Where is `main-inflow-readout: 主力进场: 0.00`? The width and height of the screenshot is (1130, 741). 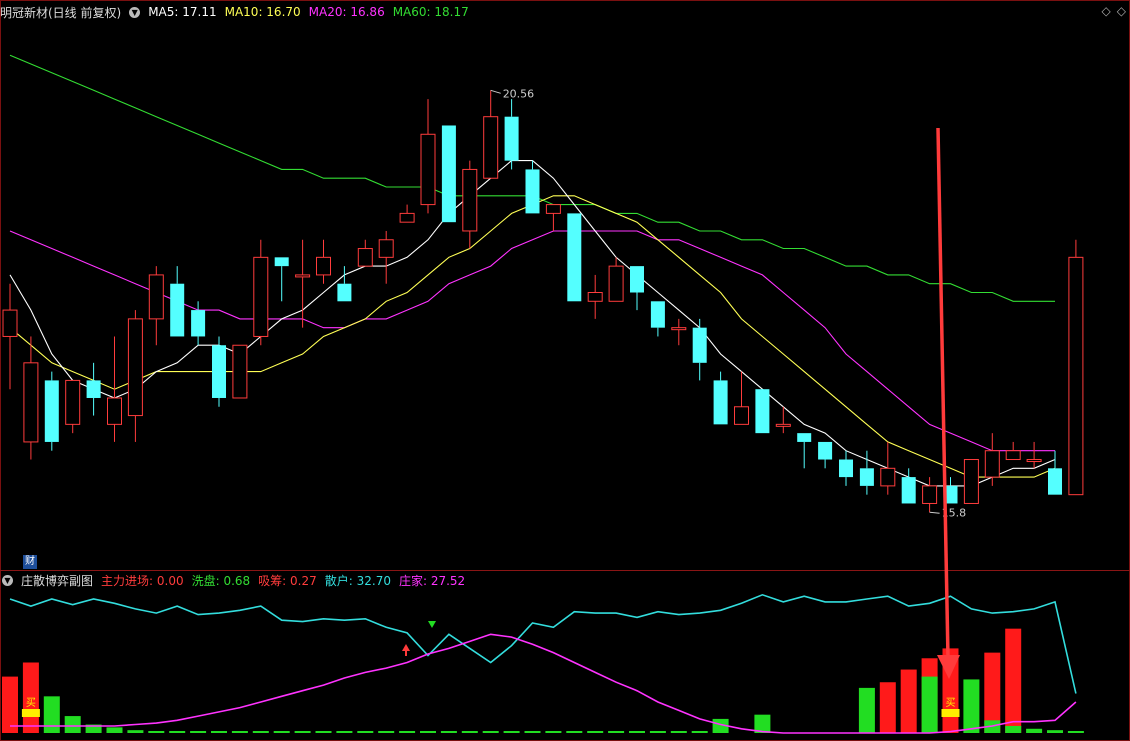 main-inflow-readout: 主力进场: 0.00 is located at coordinates (142, 580).